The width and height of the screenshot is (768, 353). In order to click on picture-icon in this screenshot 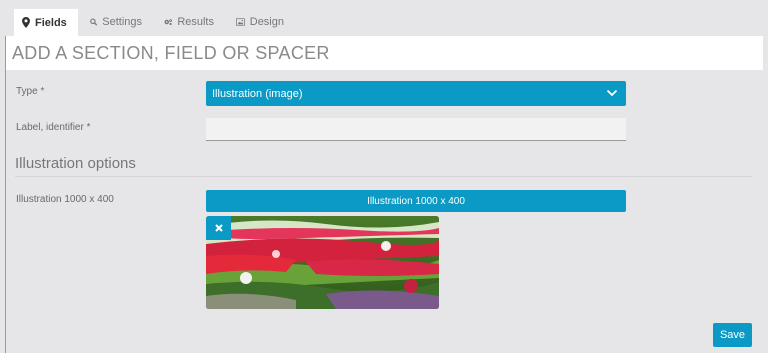, I will do `click(240, 21)`.